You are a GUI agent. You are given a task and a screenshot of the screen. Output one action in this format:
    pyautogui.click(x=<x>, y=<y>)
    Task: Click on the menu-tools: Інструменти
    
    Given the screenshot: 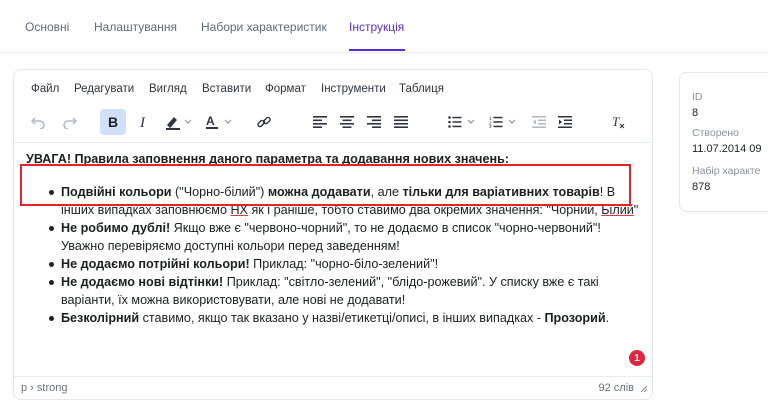 What is the action you would take?
    pyautogui.click(x=353, y=89)
    